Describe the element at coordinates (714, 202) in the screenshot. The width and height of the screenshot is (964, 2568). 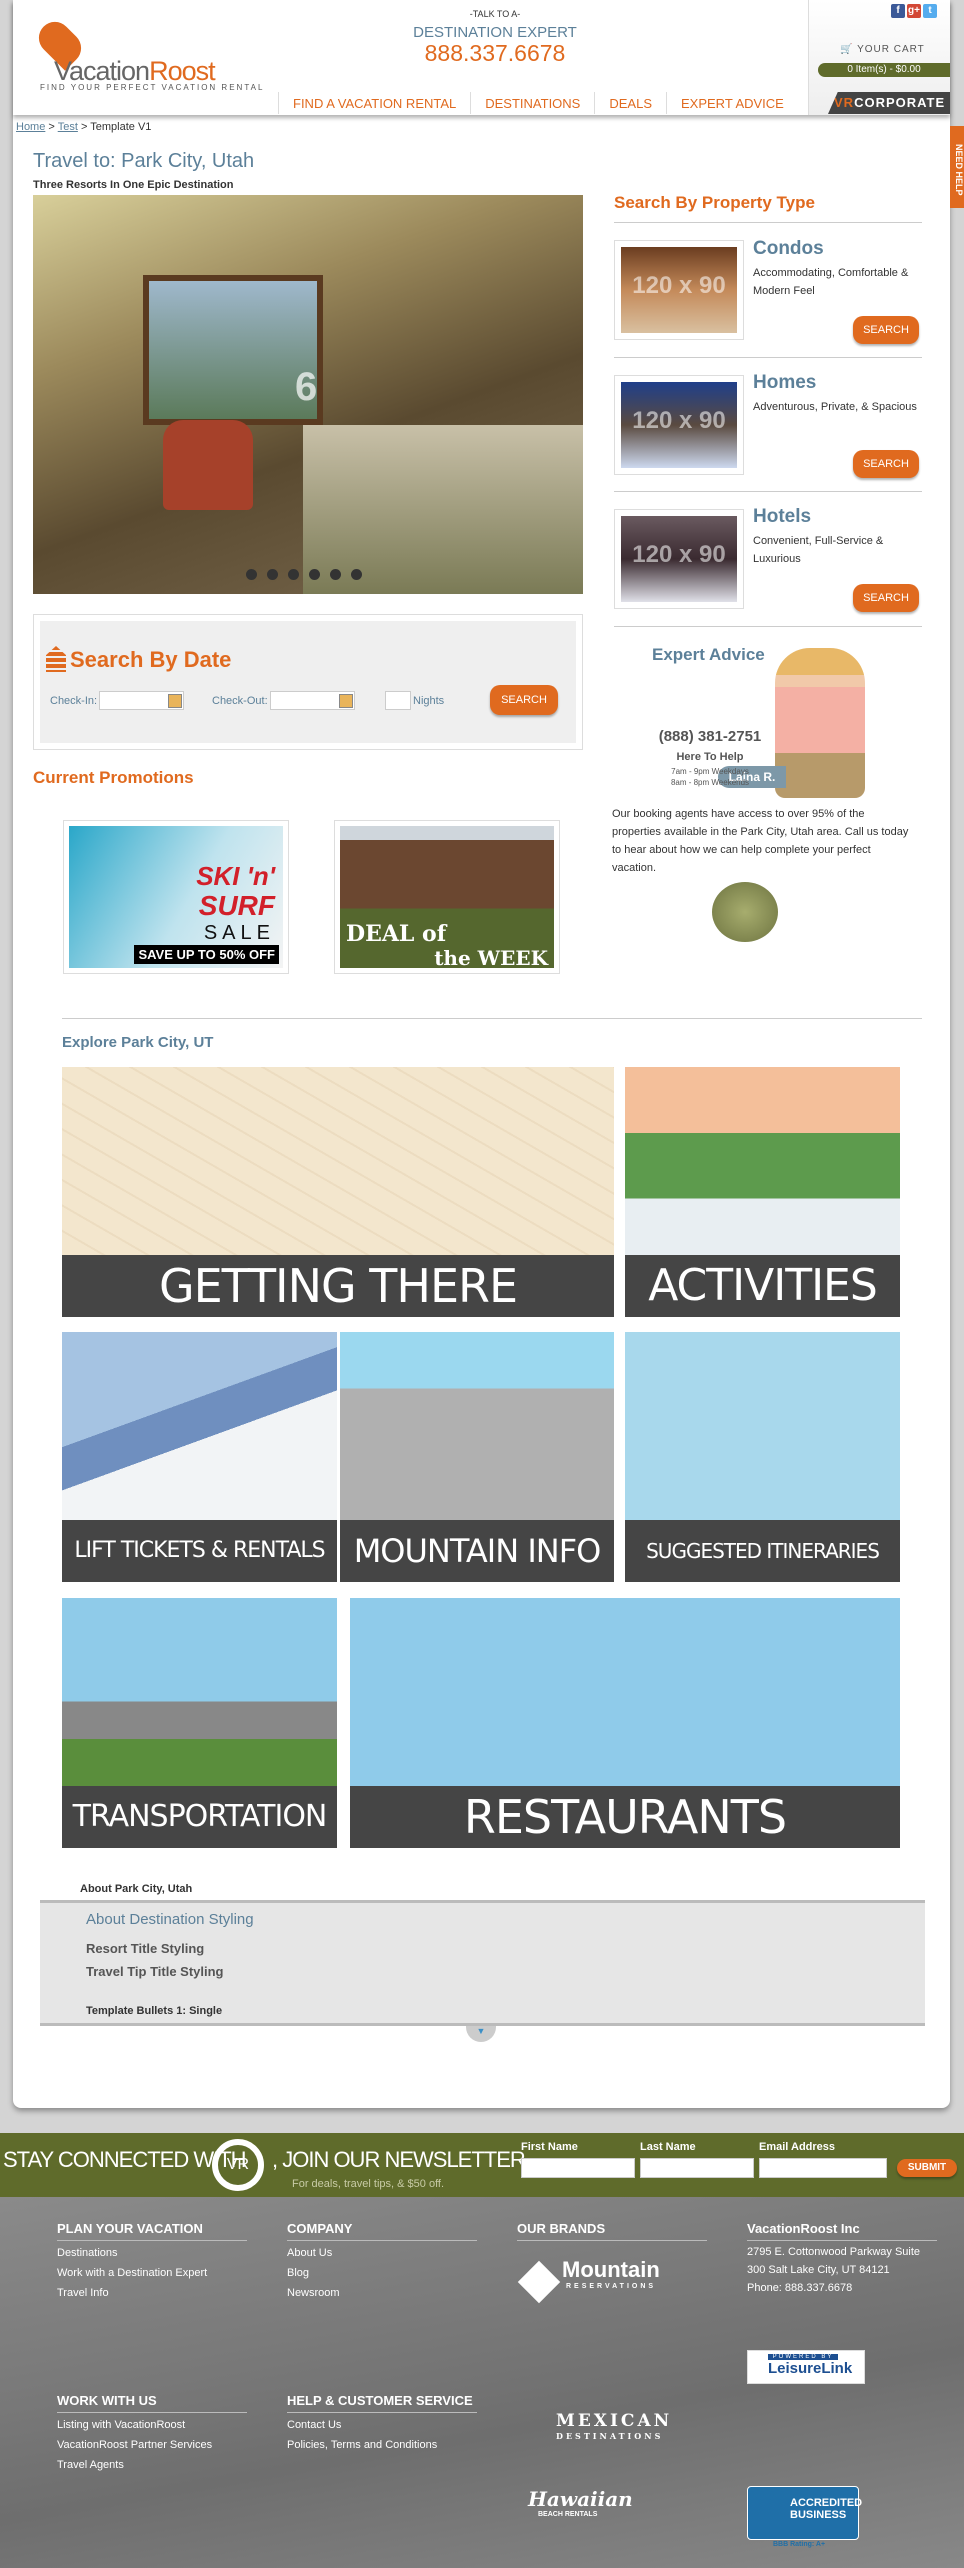
I see `property-type-heading: Search By Property Type` at that location.